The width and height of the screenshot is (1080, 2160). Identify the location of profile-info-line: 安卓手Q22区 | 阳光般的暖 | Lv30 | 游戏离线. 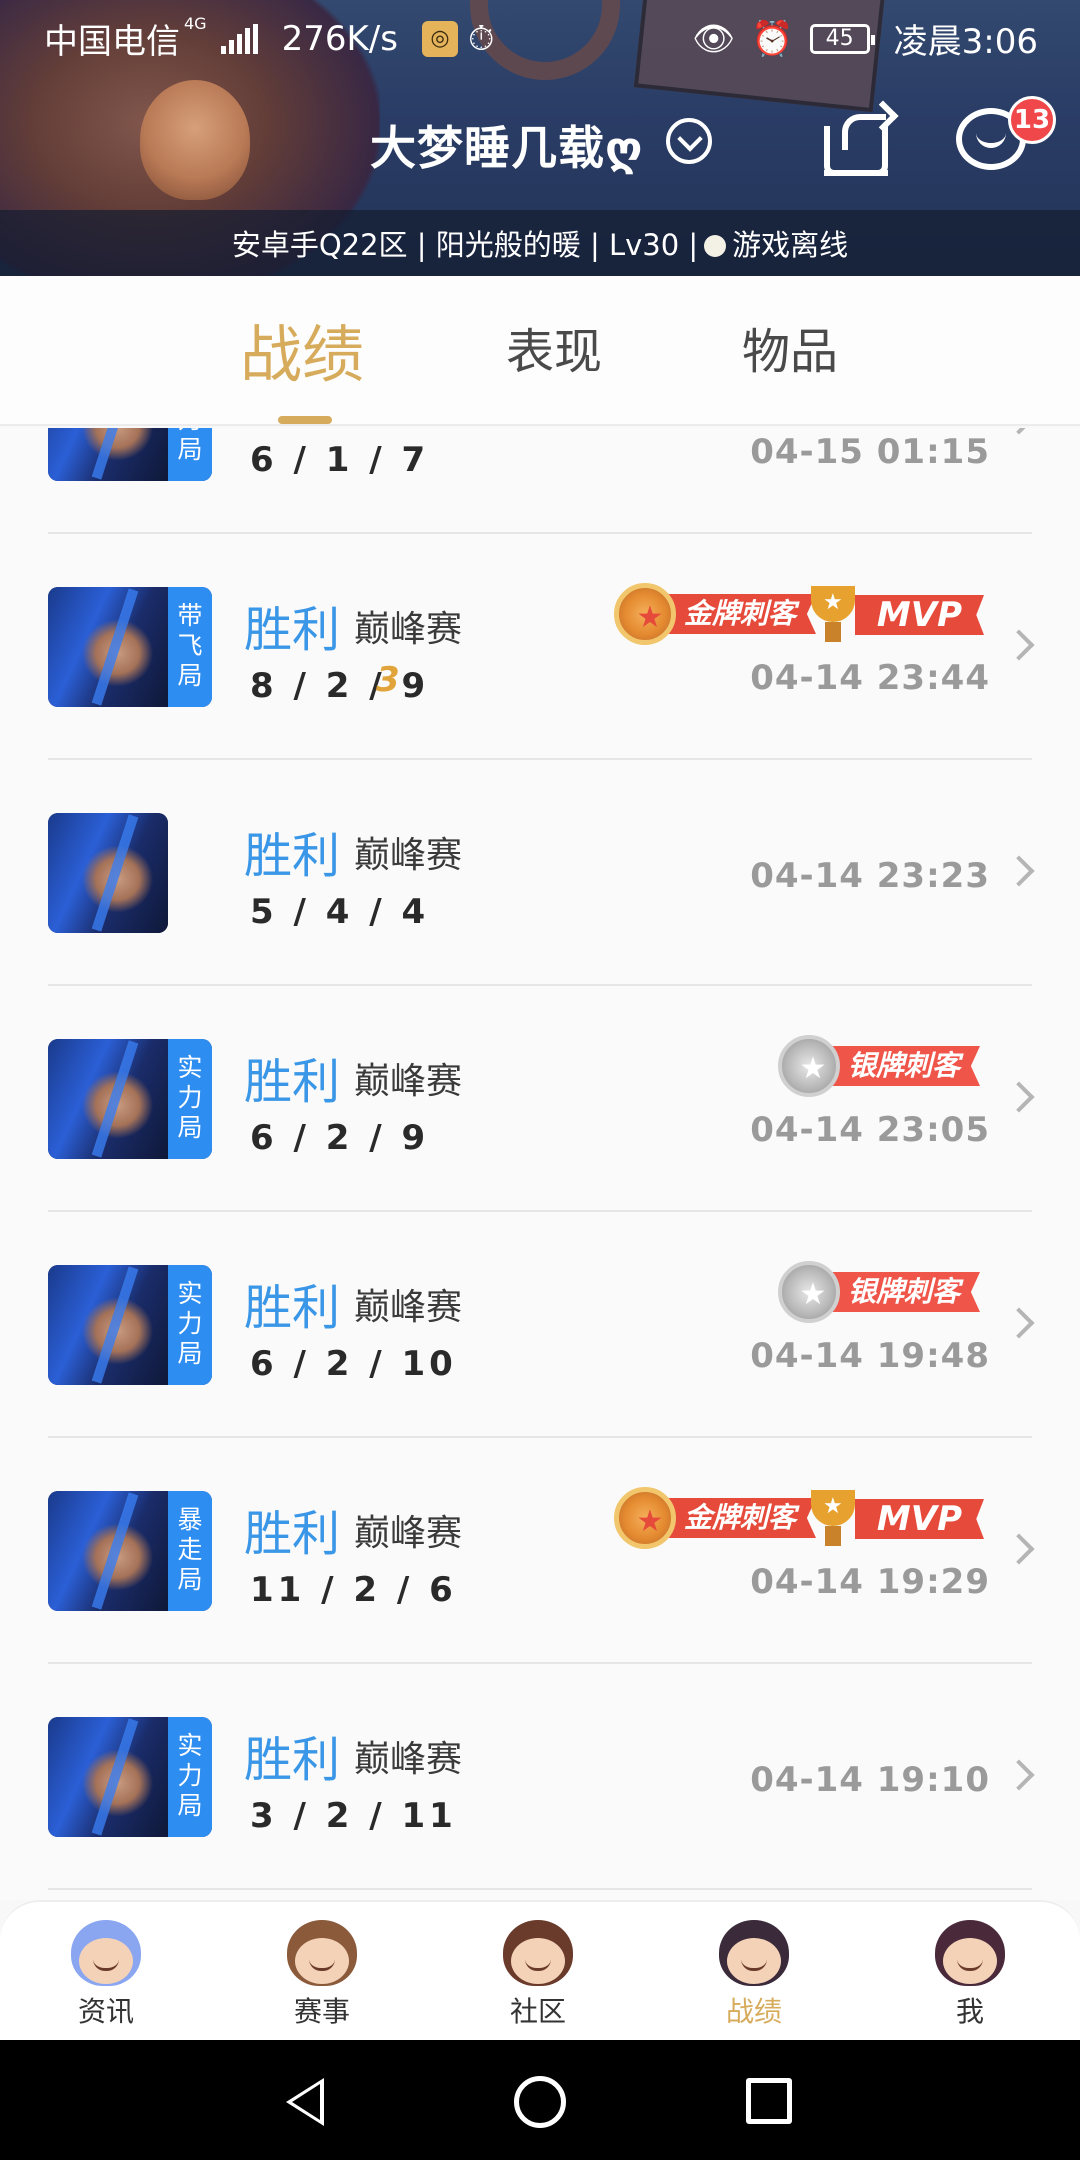
(540, 243).